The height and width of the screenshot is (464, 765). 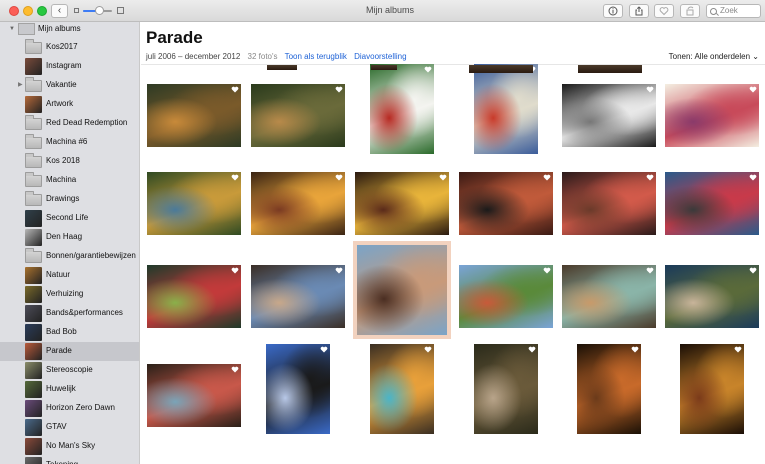 What do you see at coordinates (69, 370) in the screenshot?
I see `sidebar-item: Stereoscopie` at bounding box center [69, 370].